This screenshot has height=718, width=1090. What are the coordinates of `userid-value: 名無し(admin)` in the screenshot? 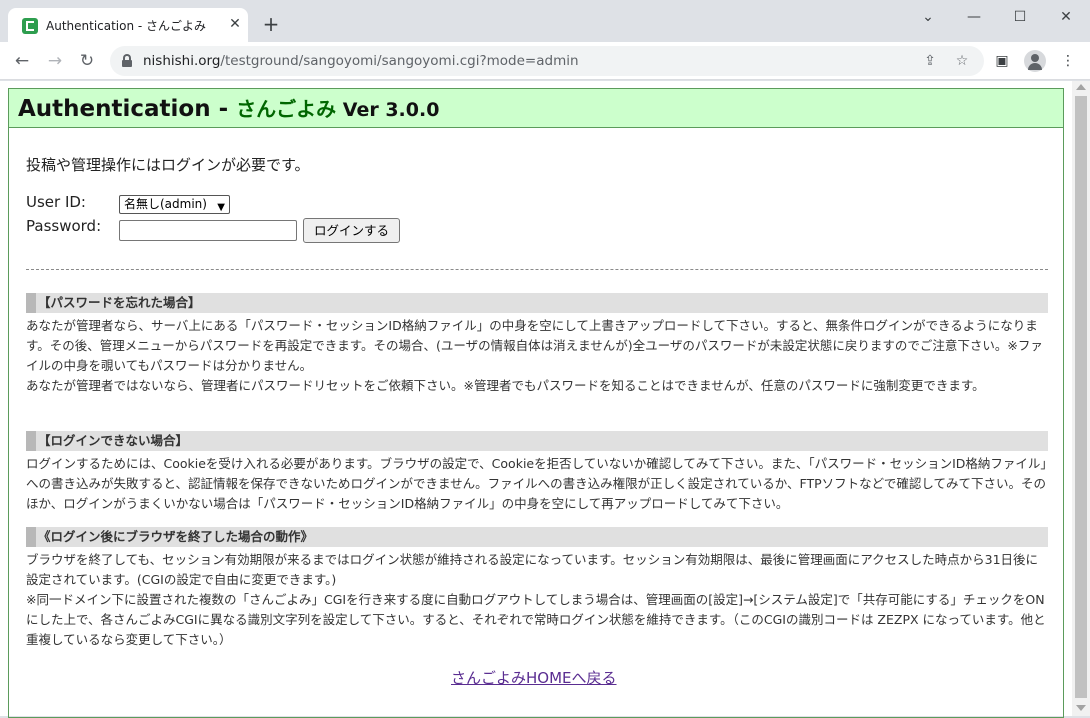 It's located at (165, 204).